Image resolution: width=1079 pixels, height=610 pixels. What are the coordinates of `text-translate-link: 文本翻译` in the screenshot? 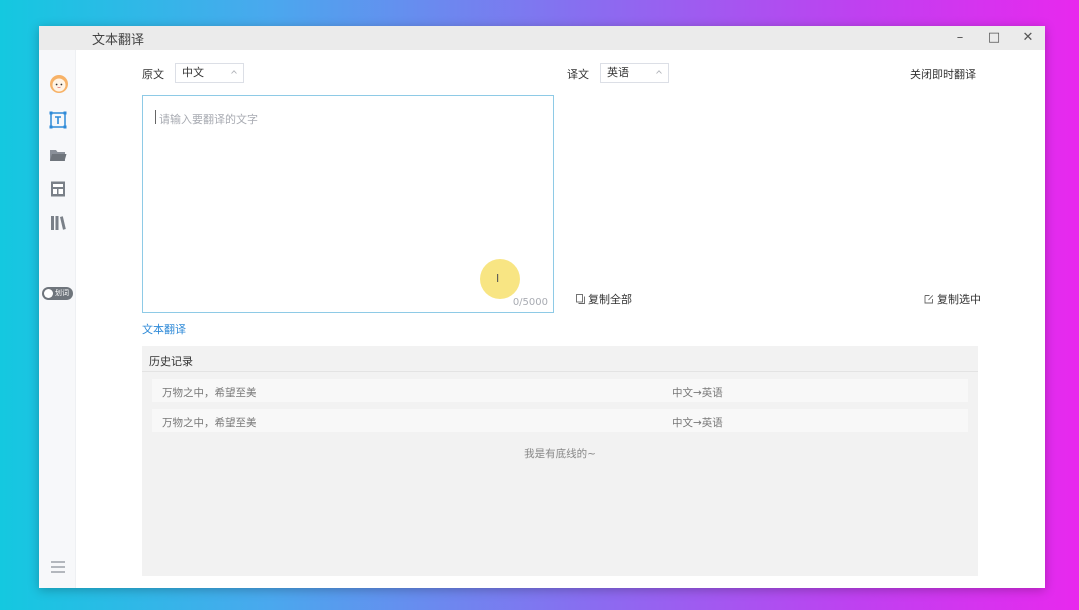 It's located at (164, 329).